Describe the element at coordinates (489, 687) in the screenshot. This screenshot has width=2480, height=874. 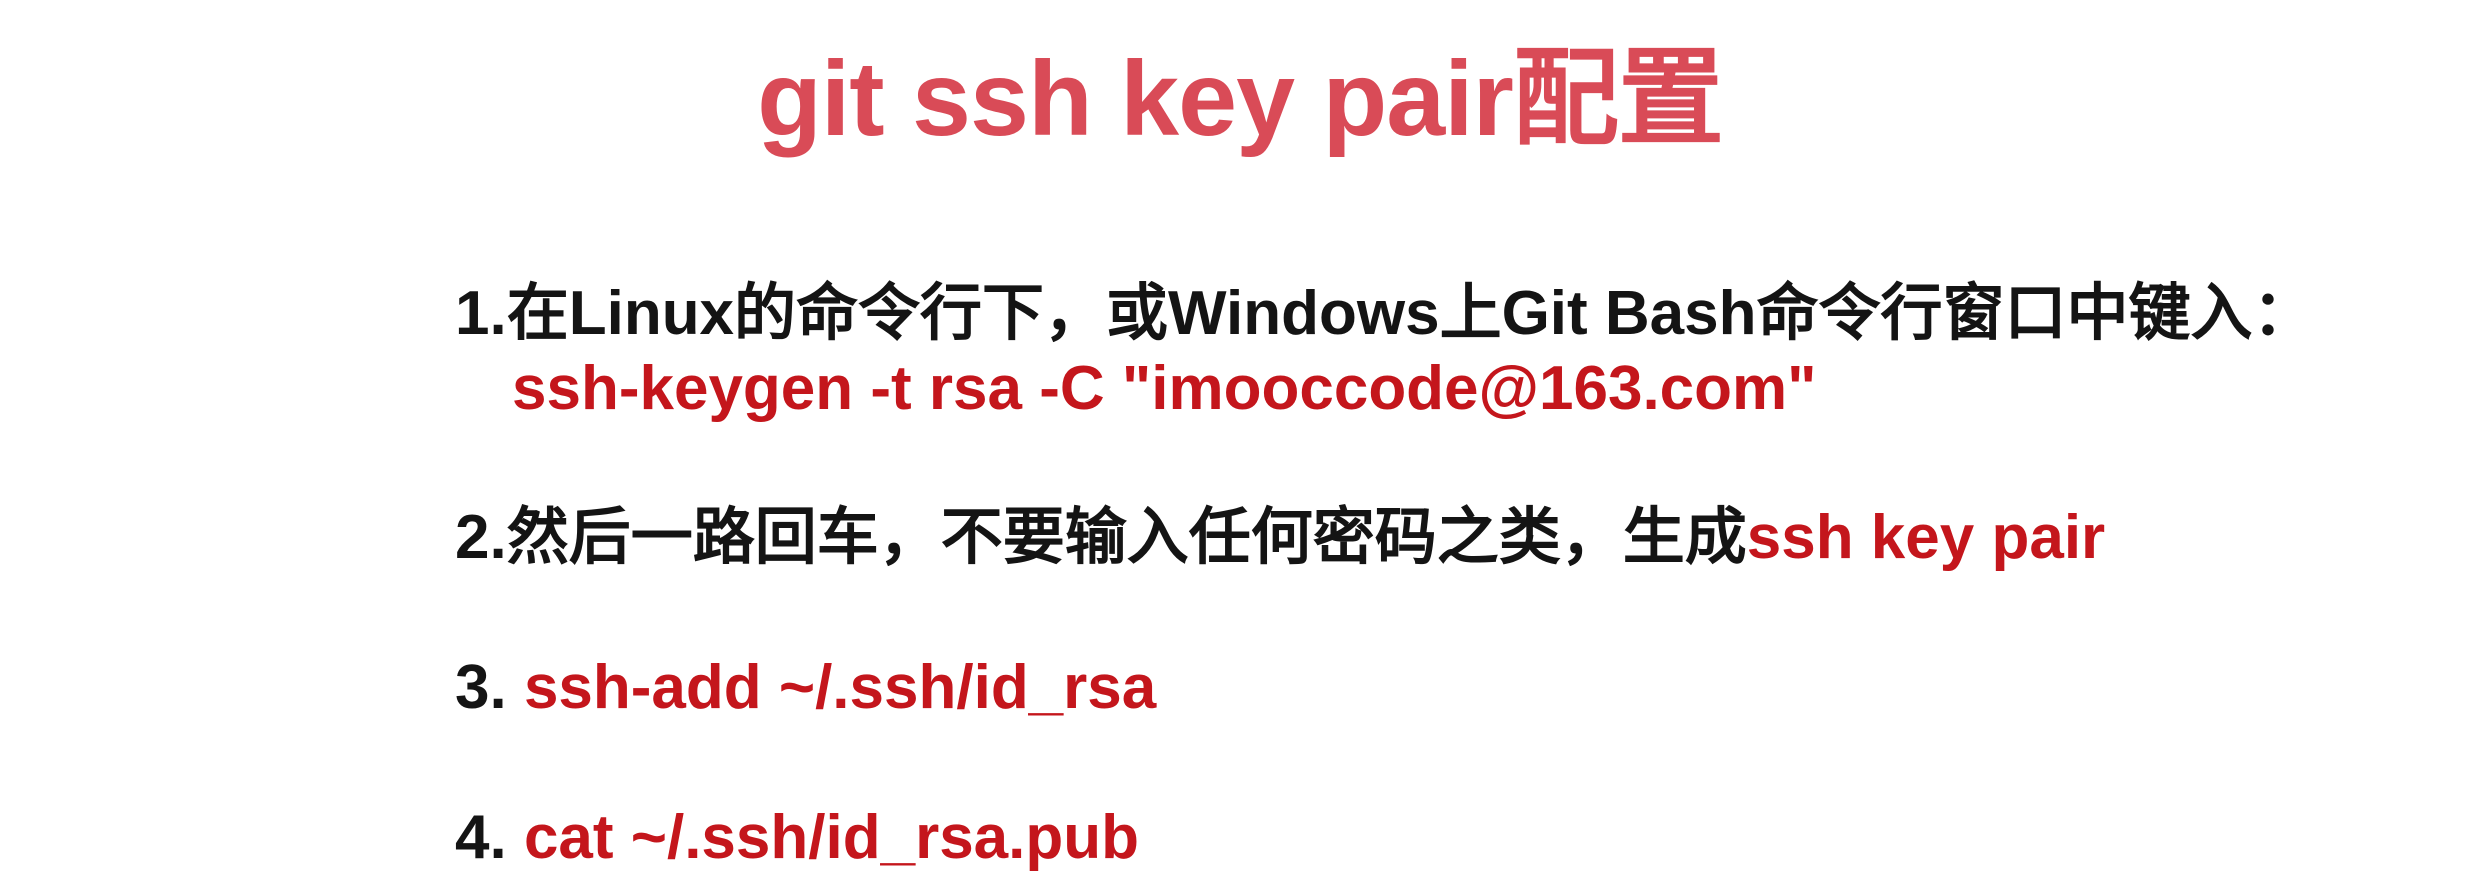
I see `step-3-number: 3.` at that location.